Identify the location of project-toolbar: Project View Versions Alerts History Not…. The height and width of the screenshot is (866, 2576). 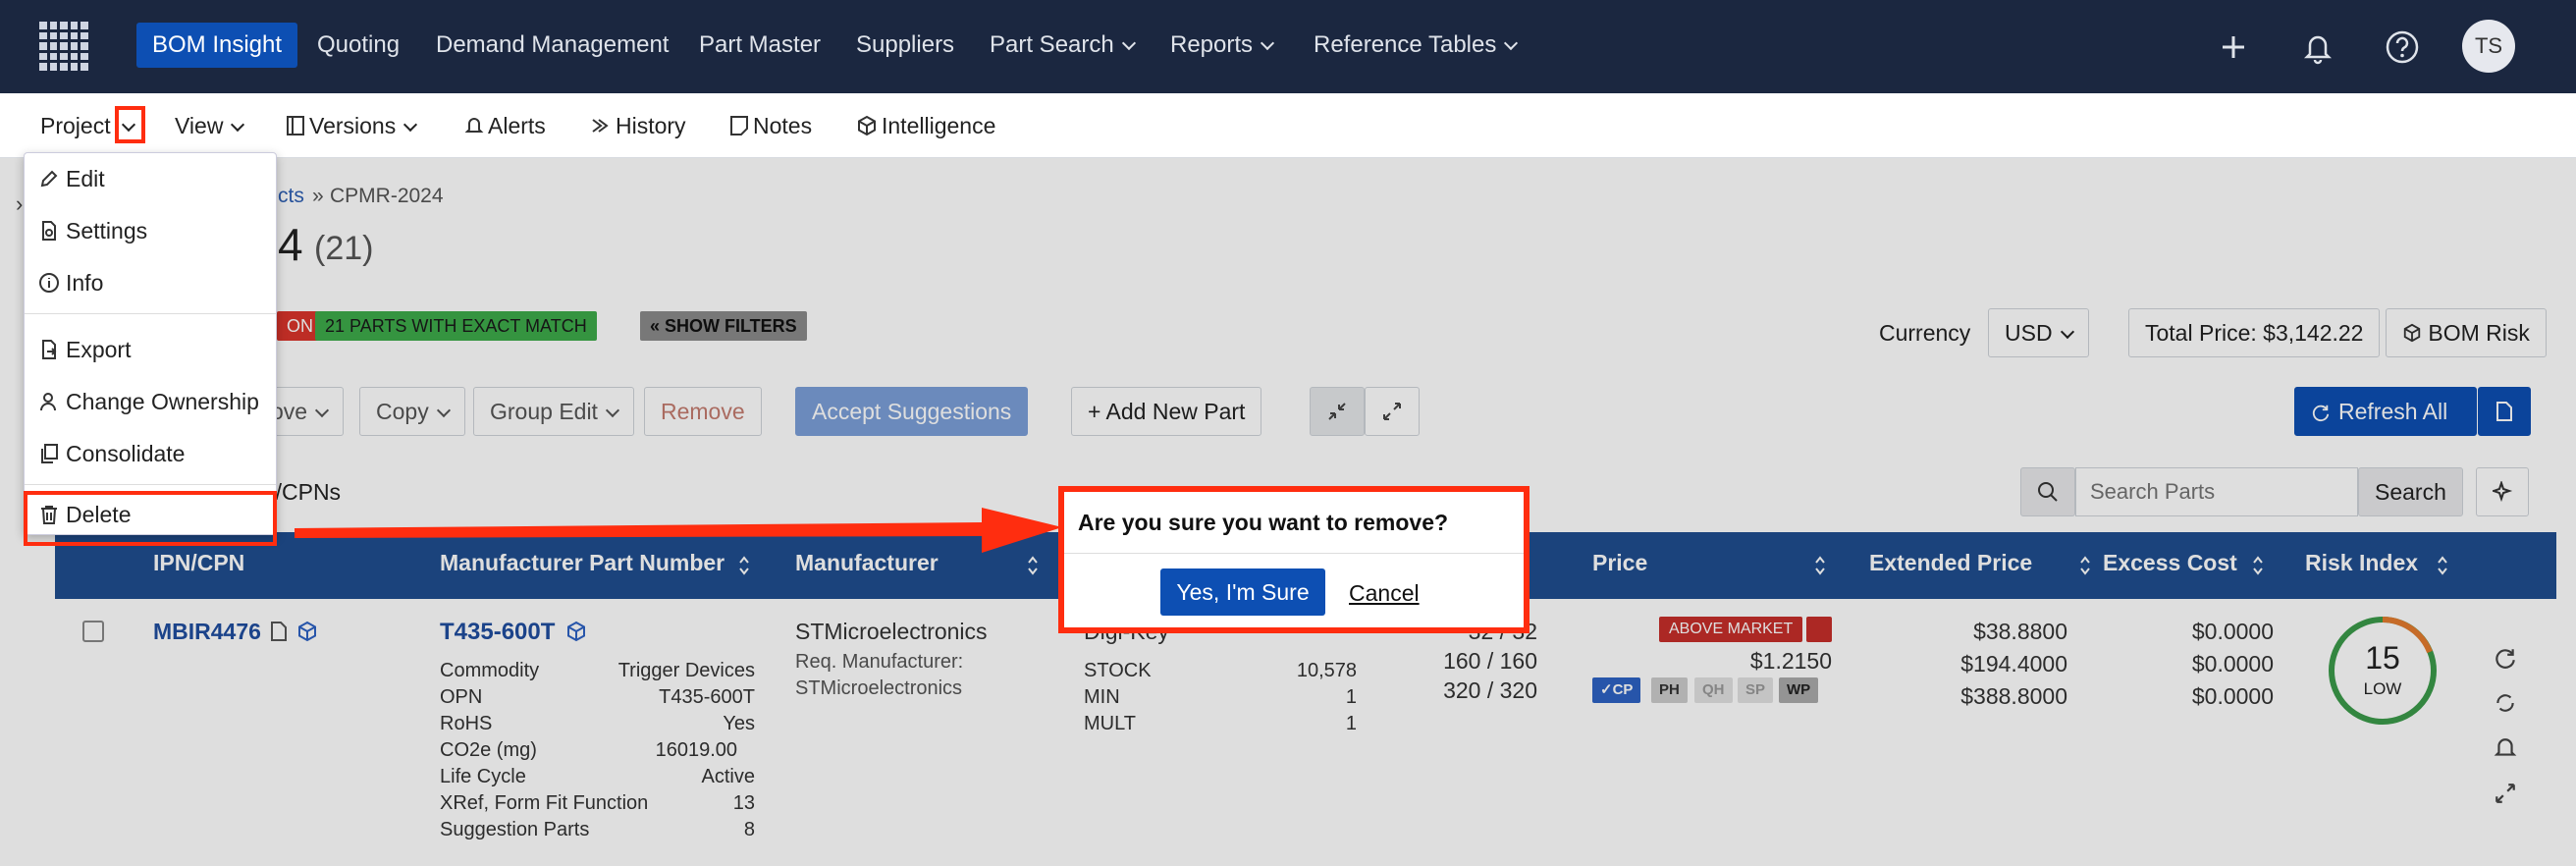
(1288, 125).